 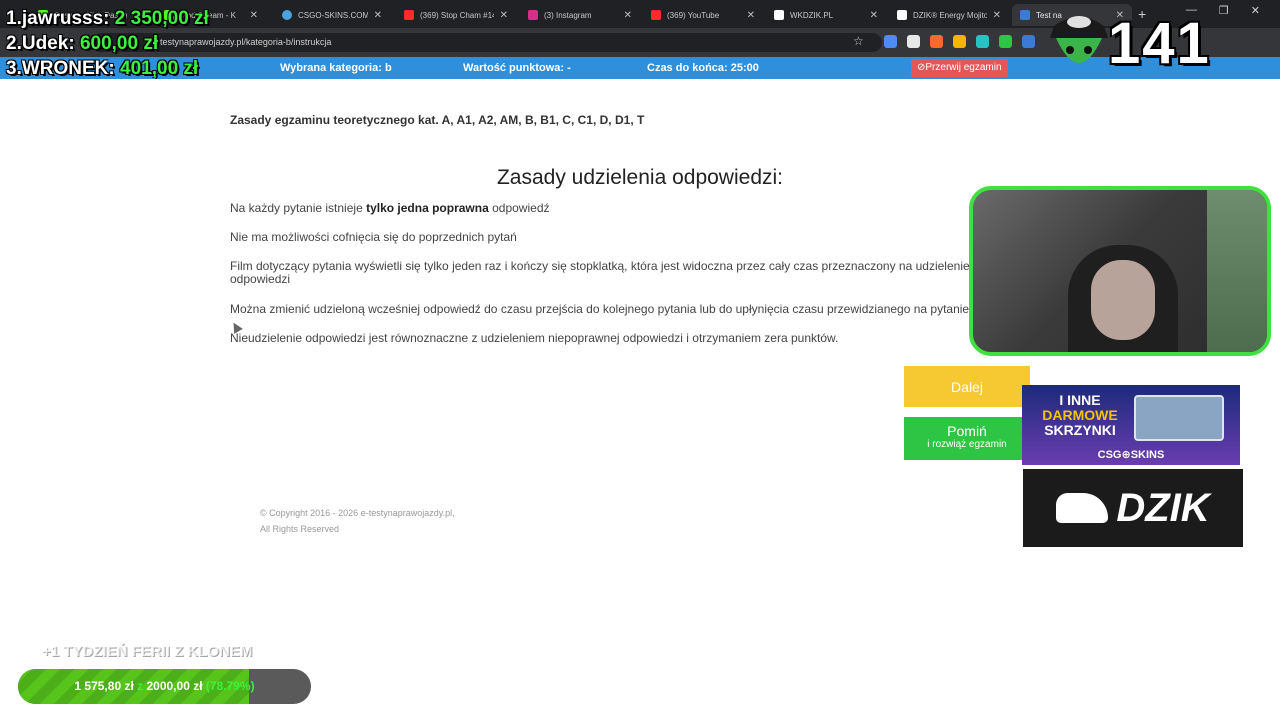 I want to click on tab-dzik-energy: DZIK® Energy Mojito ✕, so click(x=949, y=15).